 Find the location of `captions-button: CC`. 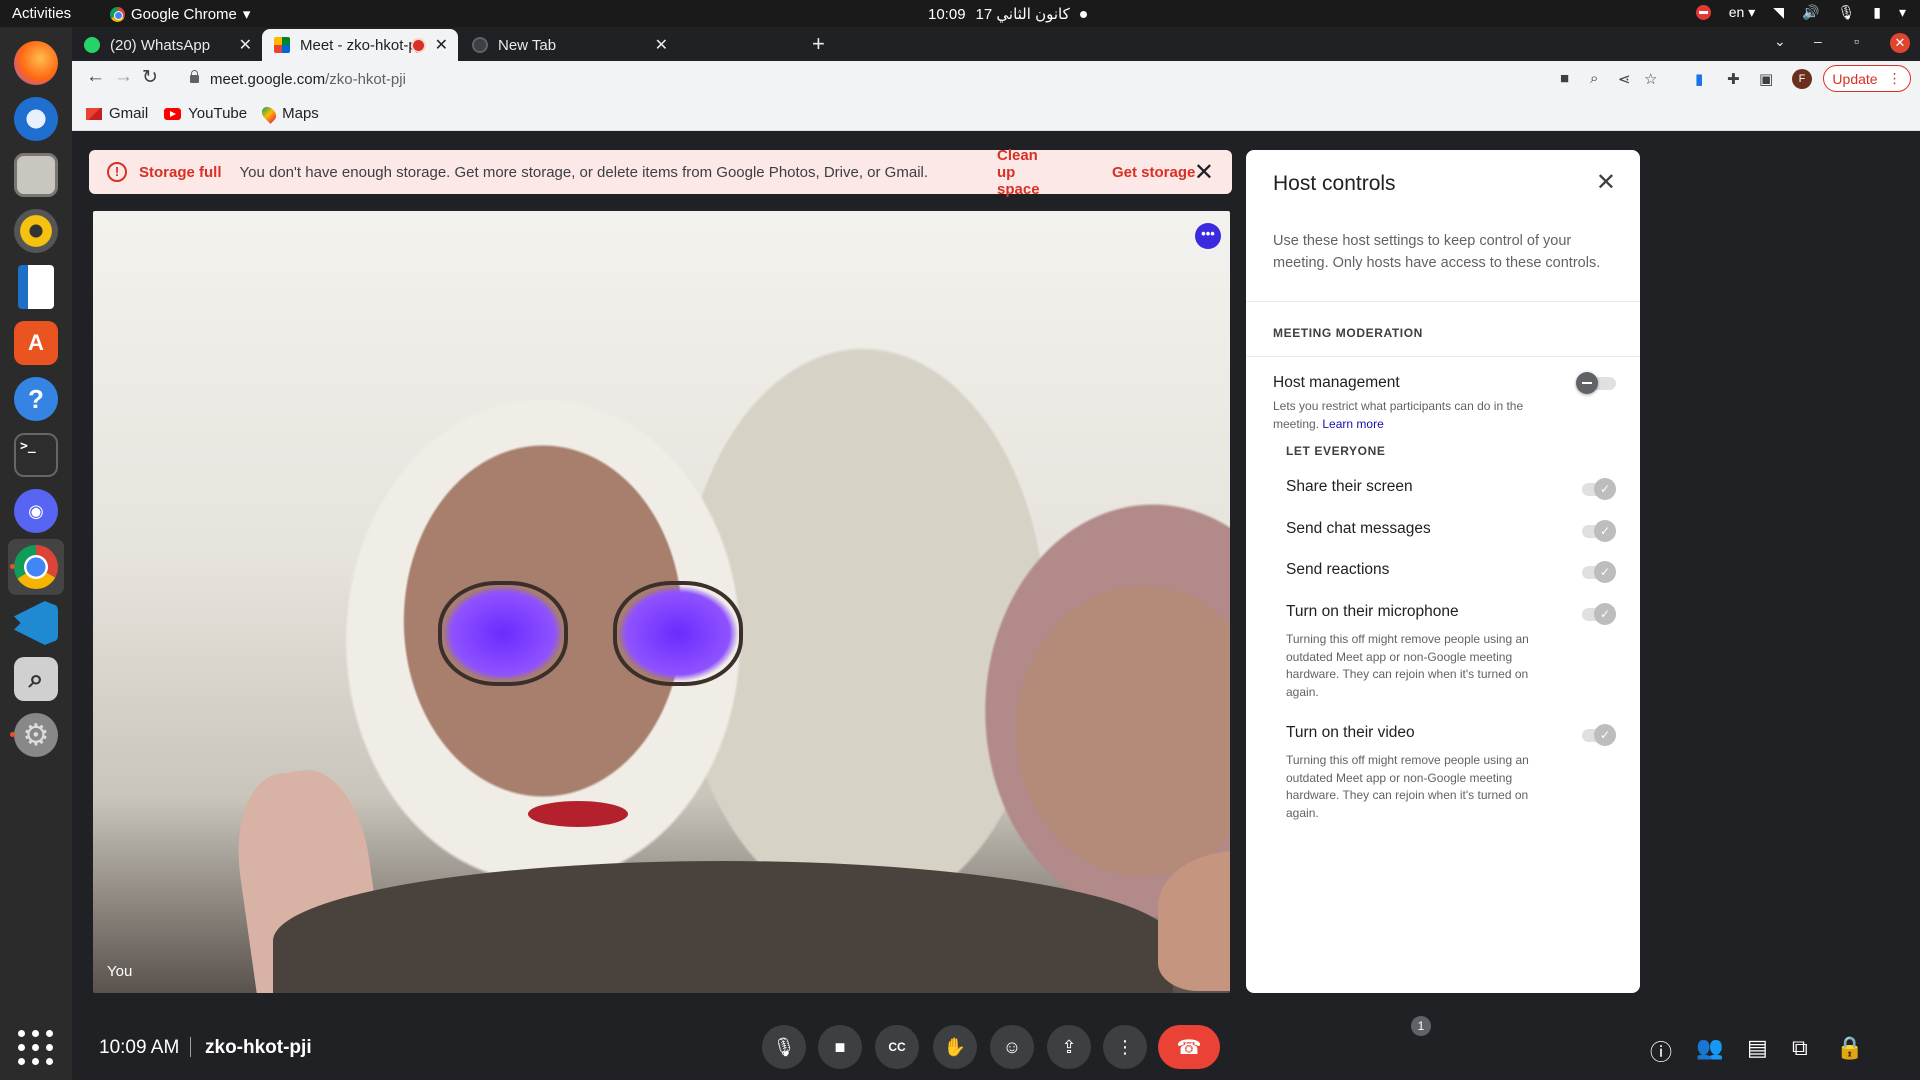

captions-button: CC is located at coordinates (897, 1047).